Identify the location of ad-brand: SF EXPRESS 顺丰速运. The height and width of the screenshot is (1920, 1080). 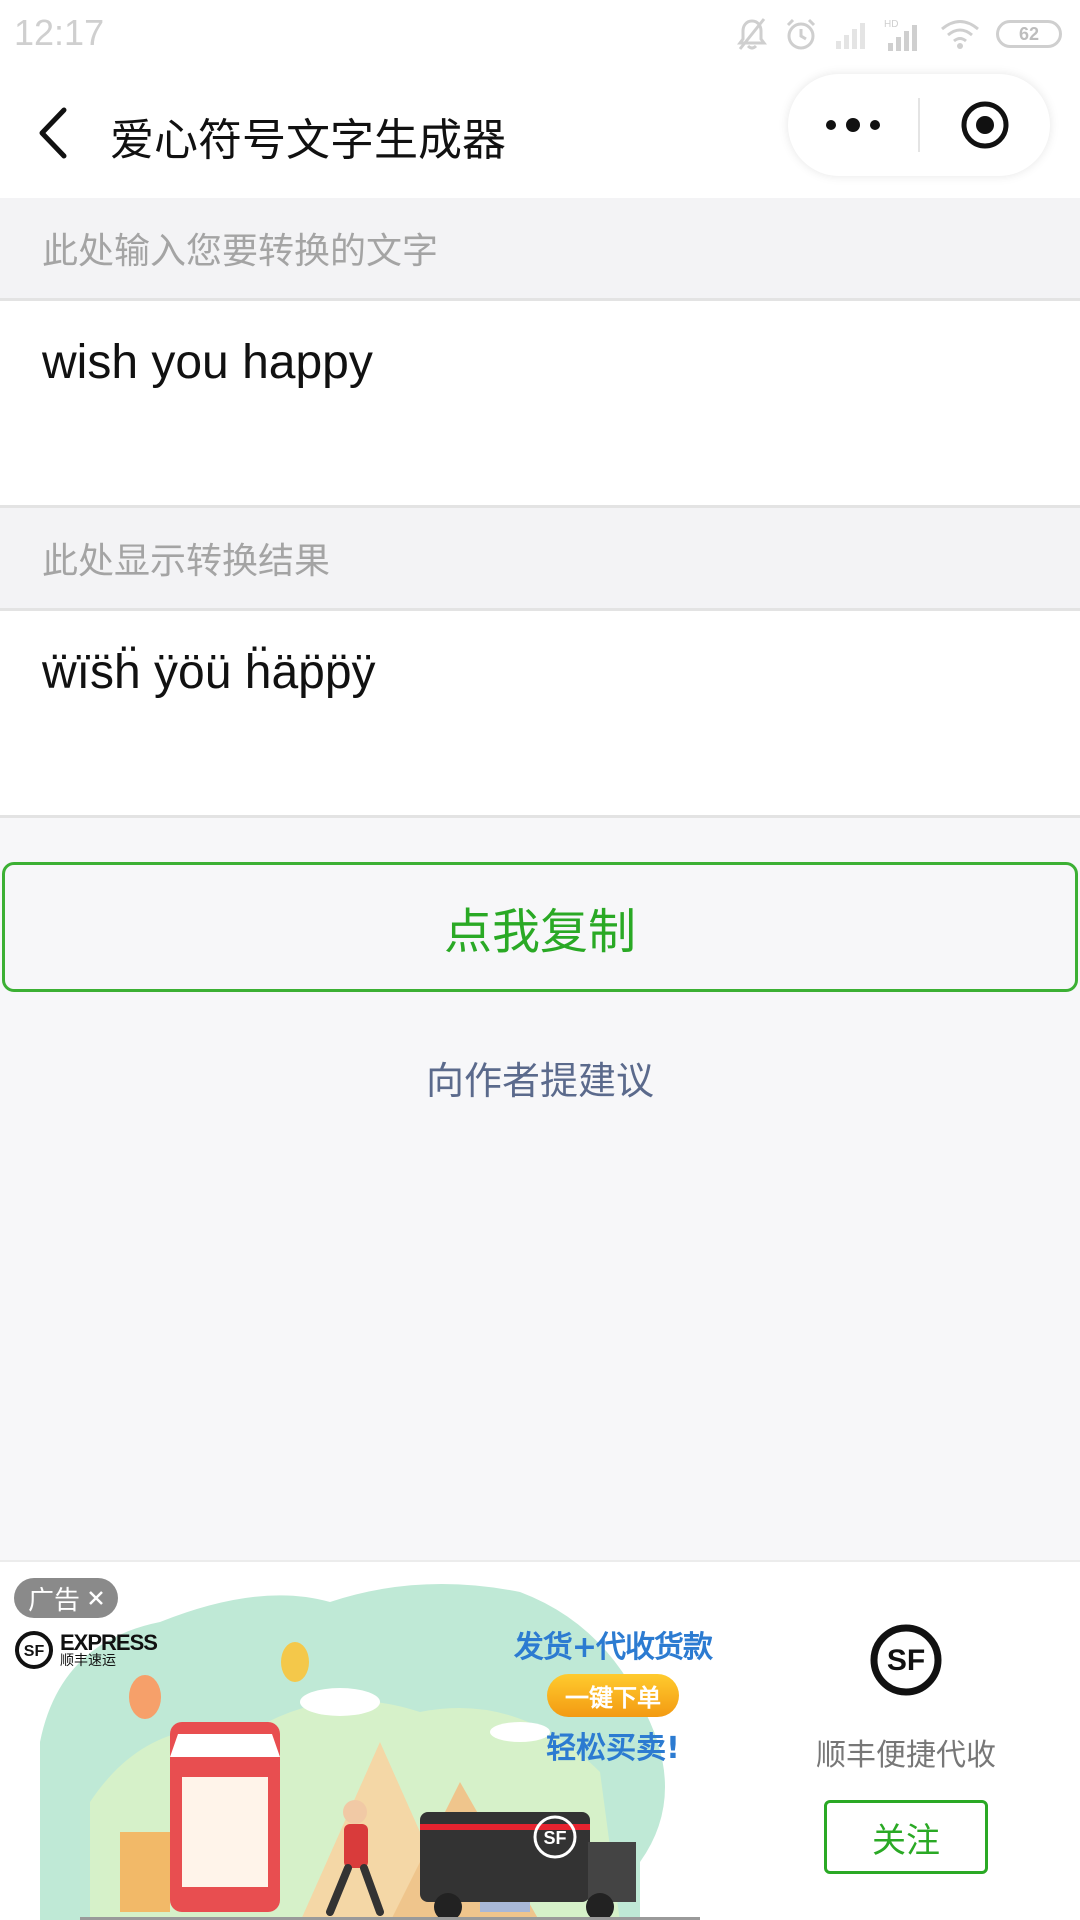
(86, 1650).